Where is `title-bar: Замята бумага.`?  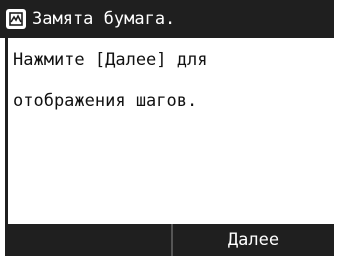 title-bar: Замята бумага. is located at coordinates (167, 19).